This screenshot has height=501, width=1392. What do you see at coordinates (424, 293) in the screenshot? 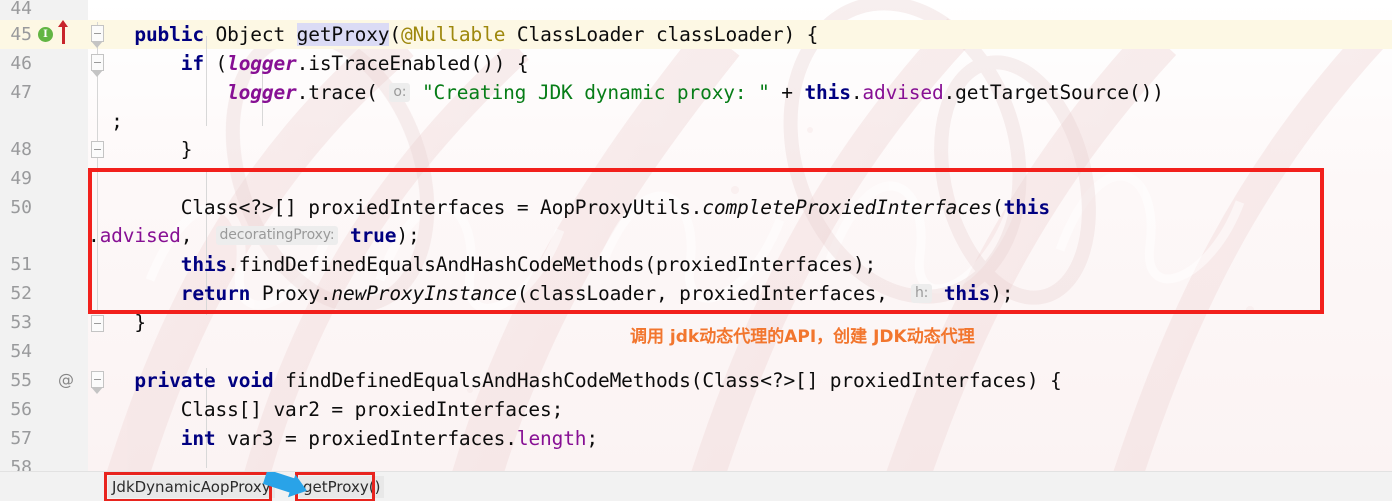
I see `code-token: newProxyInstance` at bounding box center [424, 293].